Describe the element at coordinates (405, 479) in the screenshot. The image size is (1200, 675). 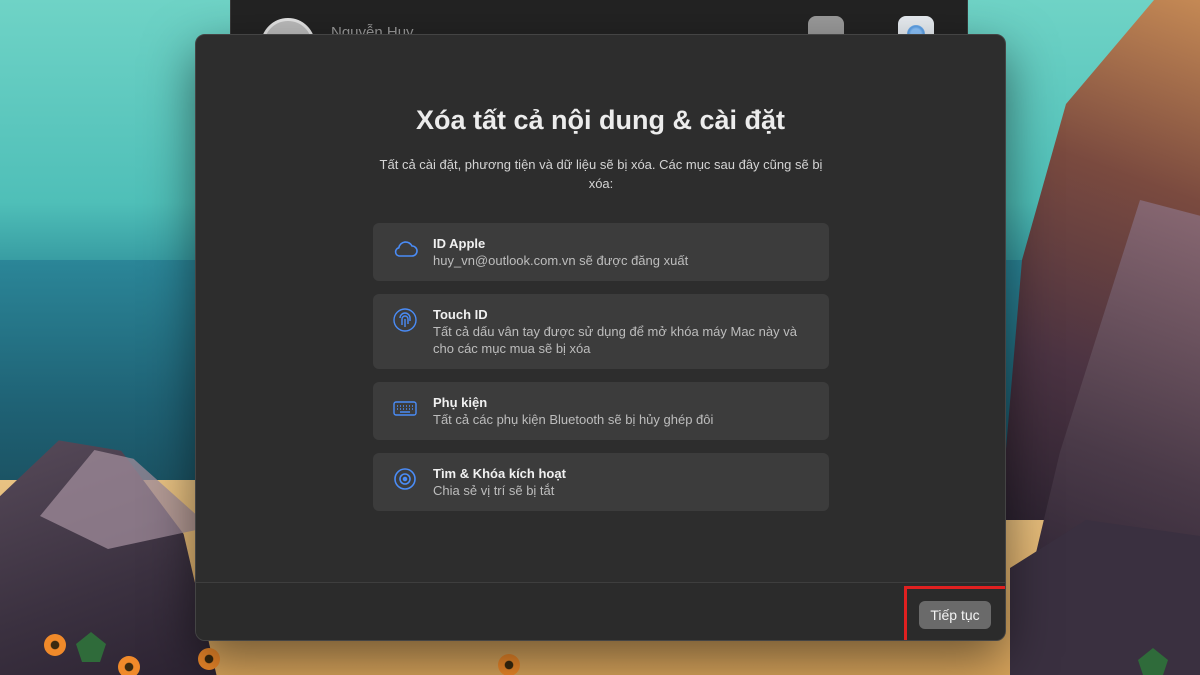
I see `find-my-icon` at that location.